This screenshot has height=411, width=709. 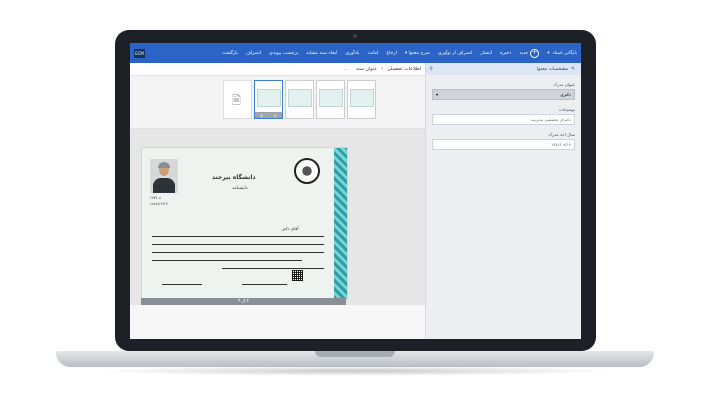 I want to click on description-value: دکترای تخصصی مدیریت, so click(x=550, y=119).